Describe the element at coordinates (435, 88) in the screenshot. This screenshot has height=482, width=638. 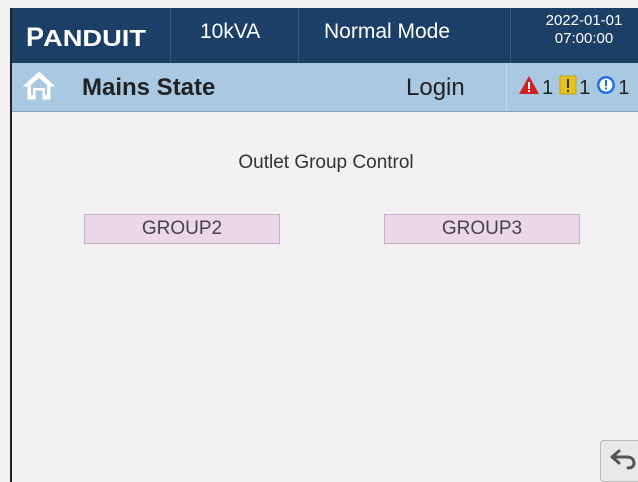
I see `login-button: Login` at that location.